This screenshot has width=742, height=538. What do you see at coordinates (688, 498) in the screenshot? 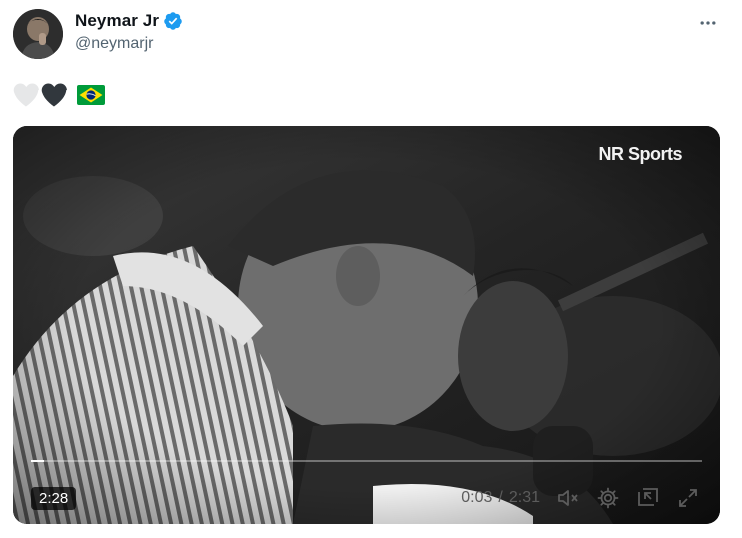
I see `fullscreen-icon` at bounding box center [688, 498].